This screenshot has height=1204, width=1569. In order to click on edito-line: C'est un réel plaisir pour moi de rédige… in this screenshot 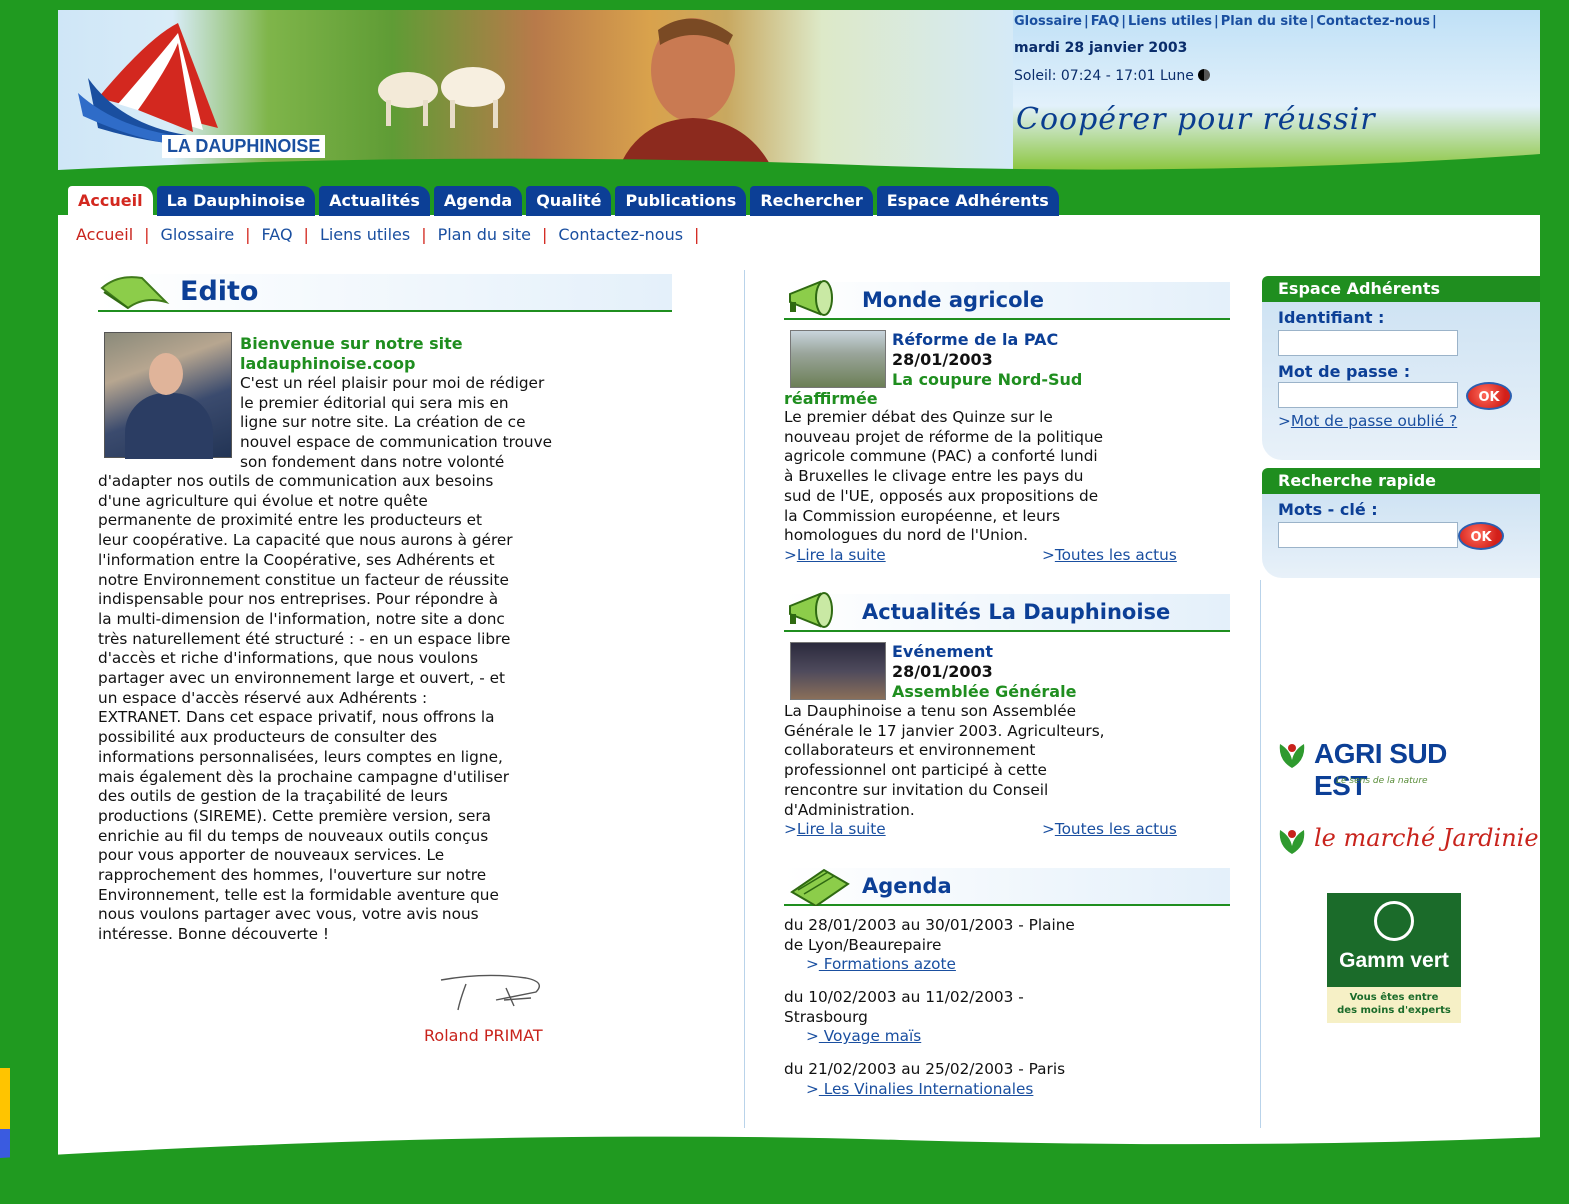, I will do `click(392, 383)`.